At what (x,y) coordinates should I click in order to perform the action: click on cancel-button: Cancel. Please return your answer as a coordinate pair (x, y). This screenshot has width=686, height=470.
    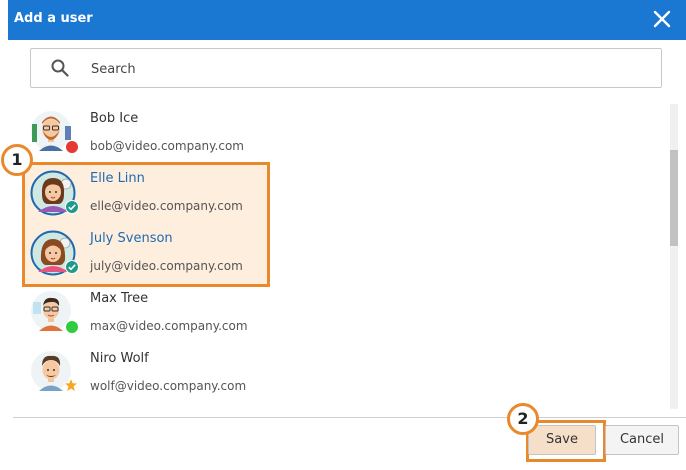
    Looking at the image, I should click on (642, 440).